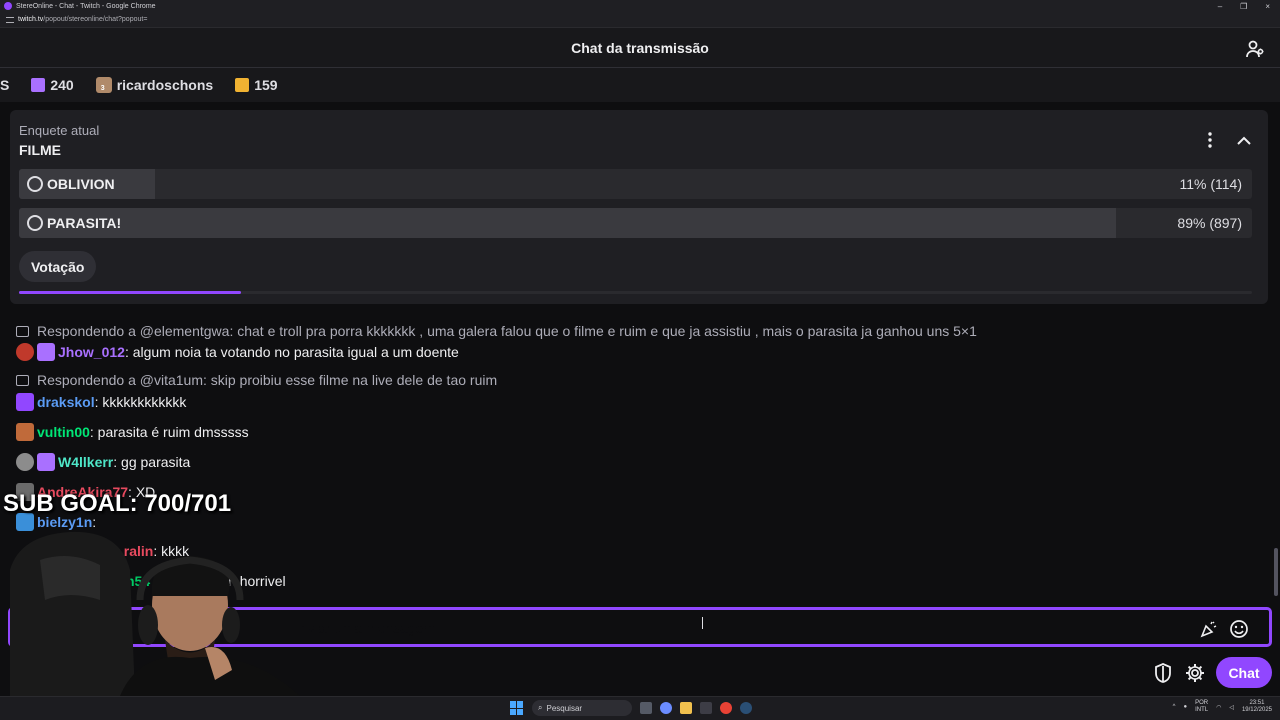  I want to click on webcam-overlay, so click(155, 613).